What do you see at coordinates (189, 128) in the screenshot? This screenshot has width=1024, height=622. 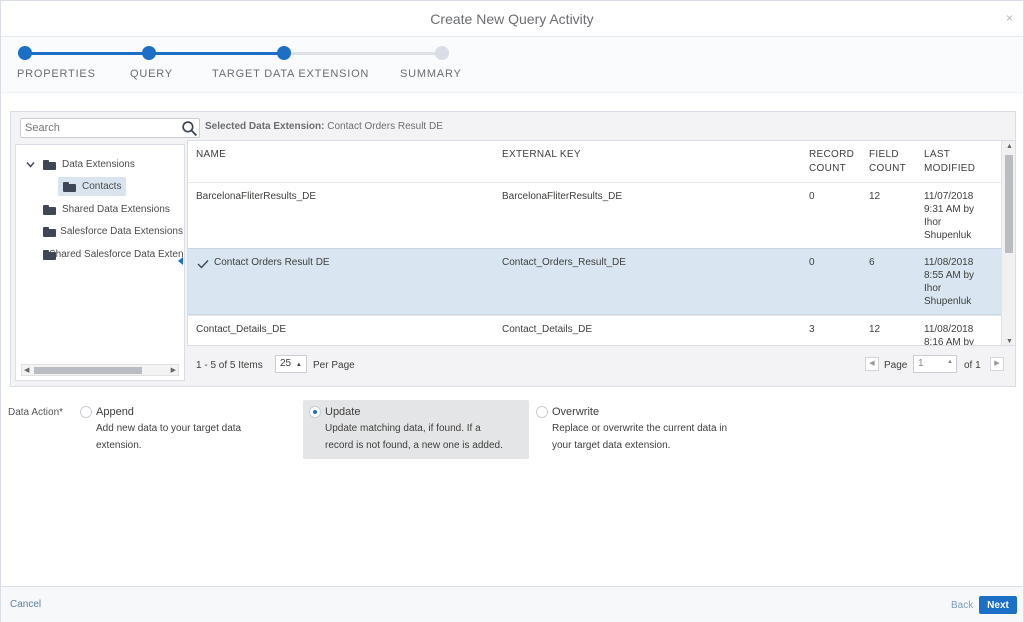 I see `search-icon` at bounding box center [189, 128].